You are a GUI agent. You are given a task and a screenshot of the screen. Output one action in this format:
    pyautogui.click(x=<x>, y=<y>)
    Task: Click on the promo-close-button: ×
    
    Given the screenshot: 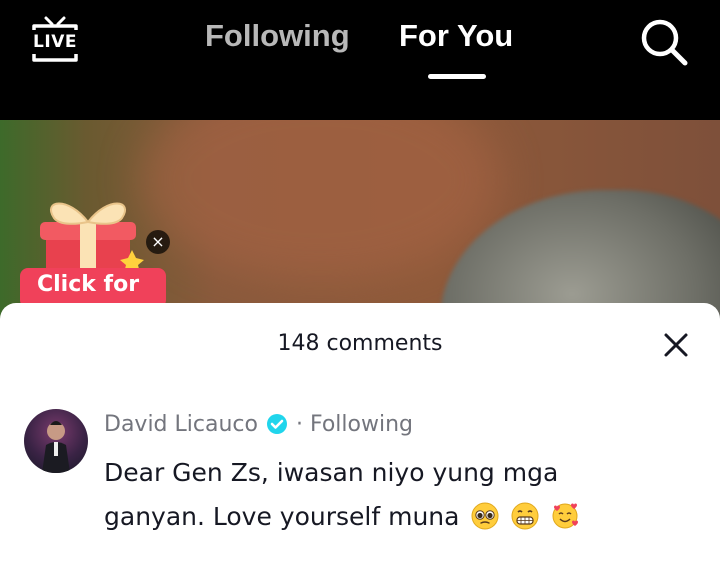 What is the action you would take?
    pyautogui.click(x=158, y=242)
    